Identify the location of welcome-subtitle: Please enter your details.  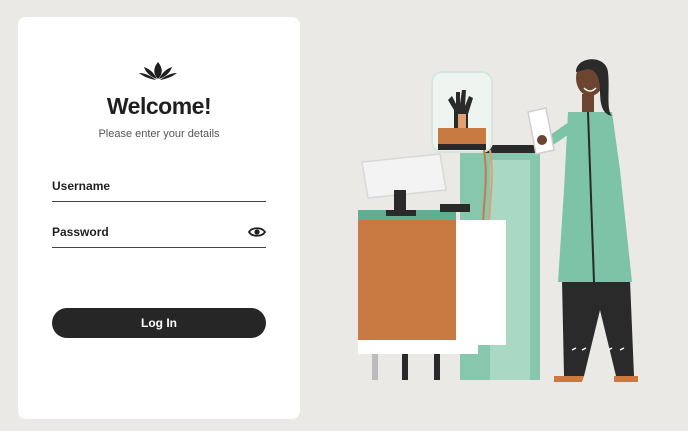
(159, 134).